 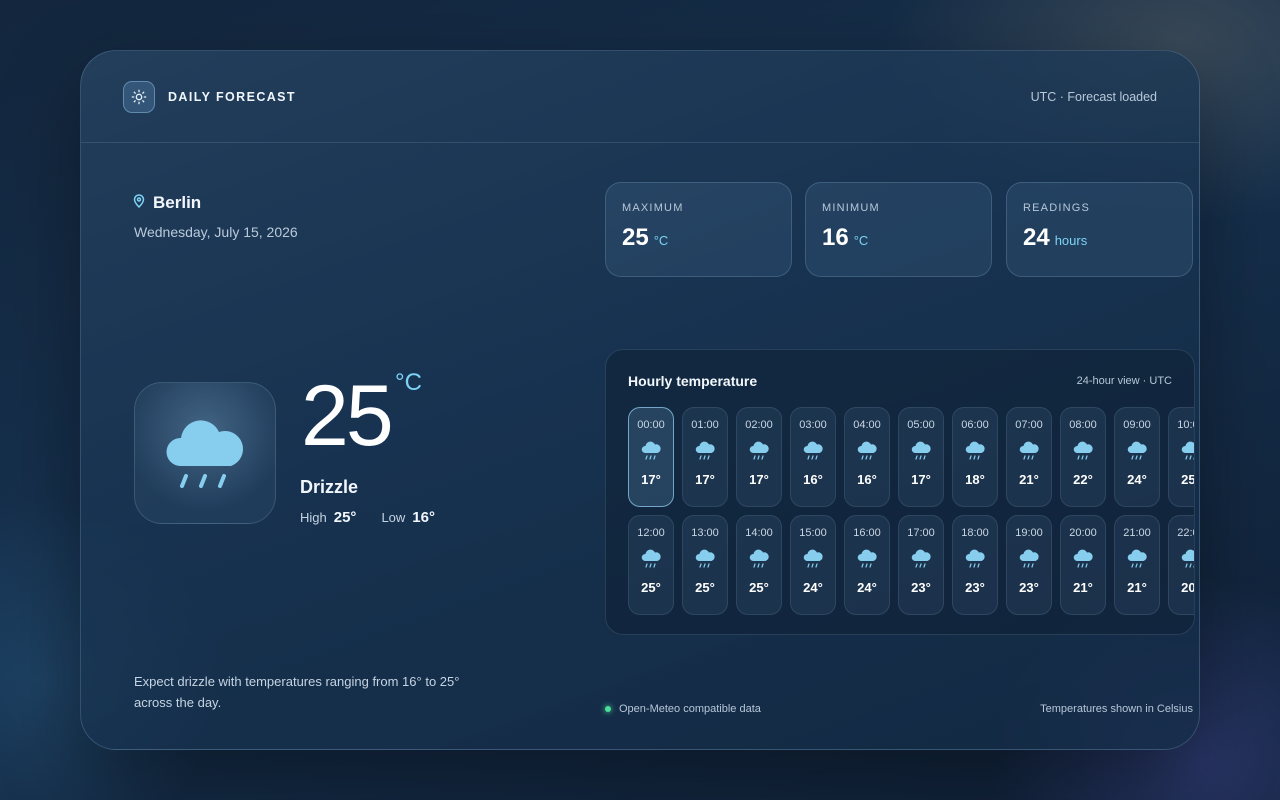 I want to click on high-label: High, so click(x=313, y=517).